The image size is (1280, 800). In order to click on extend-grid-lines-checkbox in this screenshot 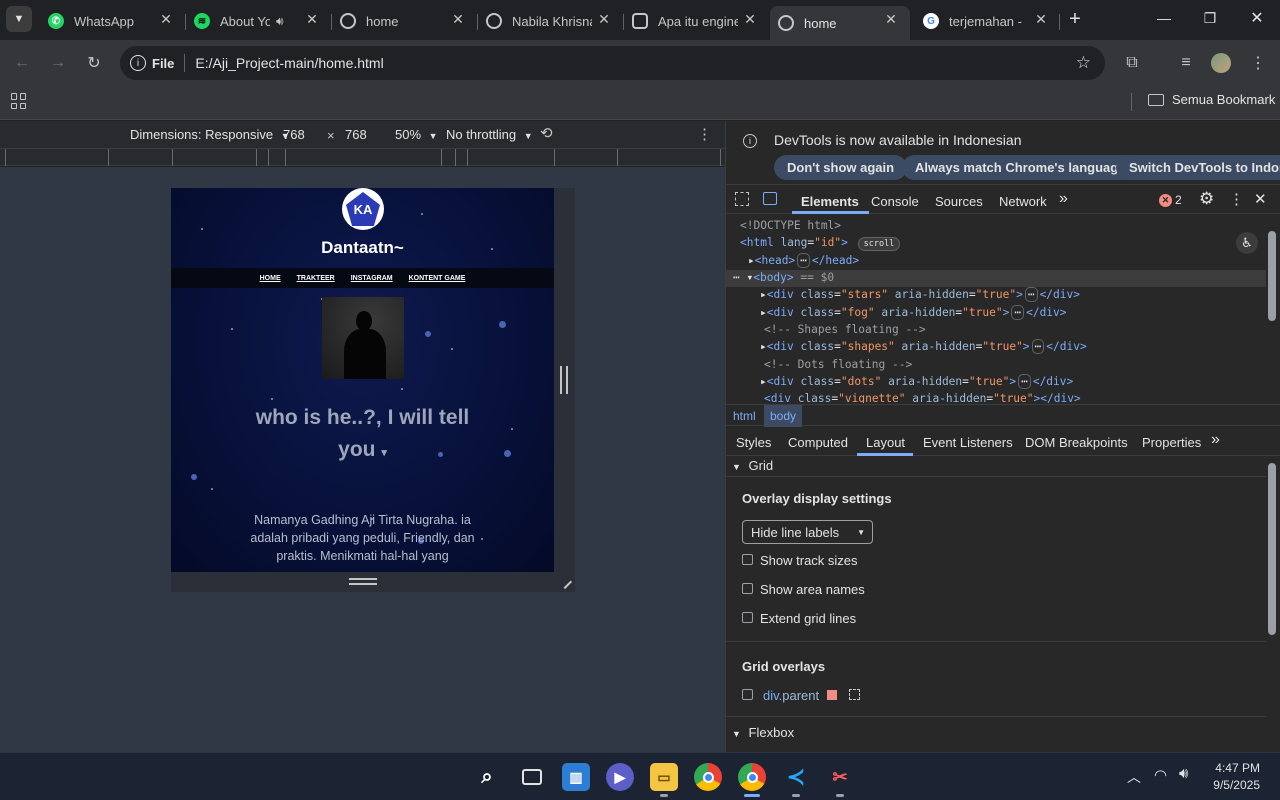, I will do `click(747, 617)`.